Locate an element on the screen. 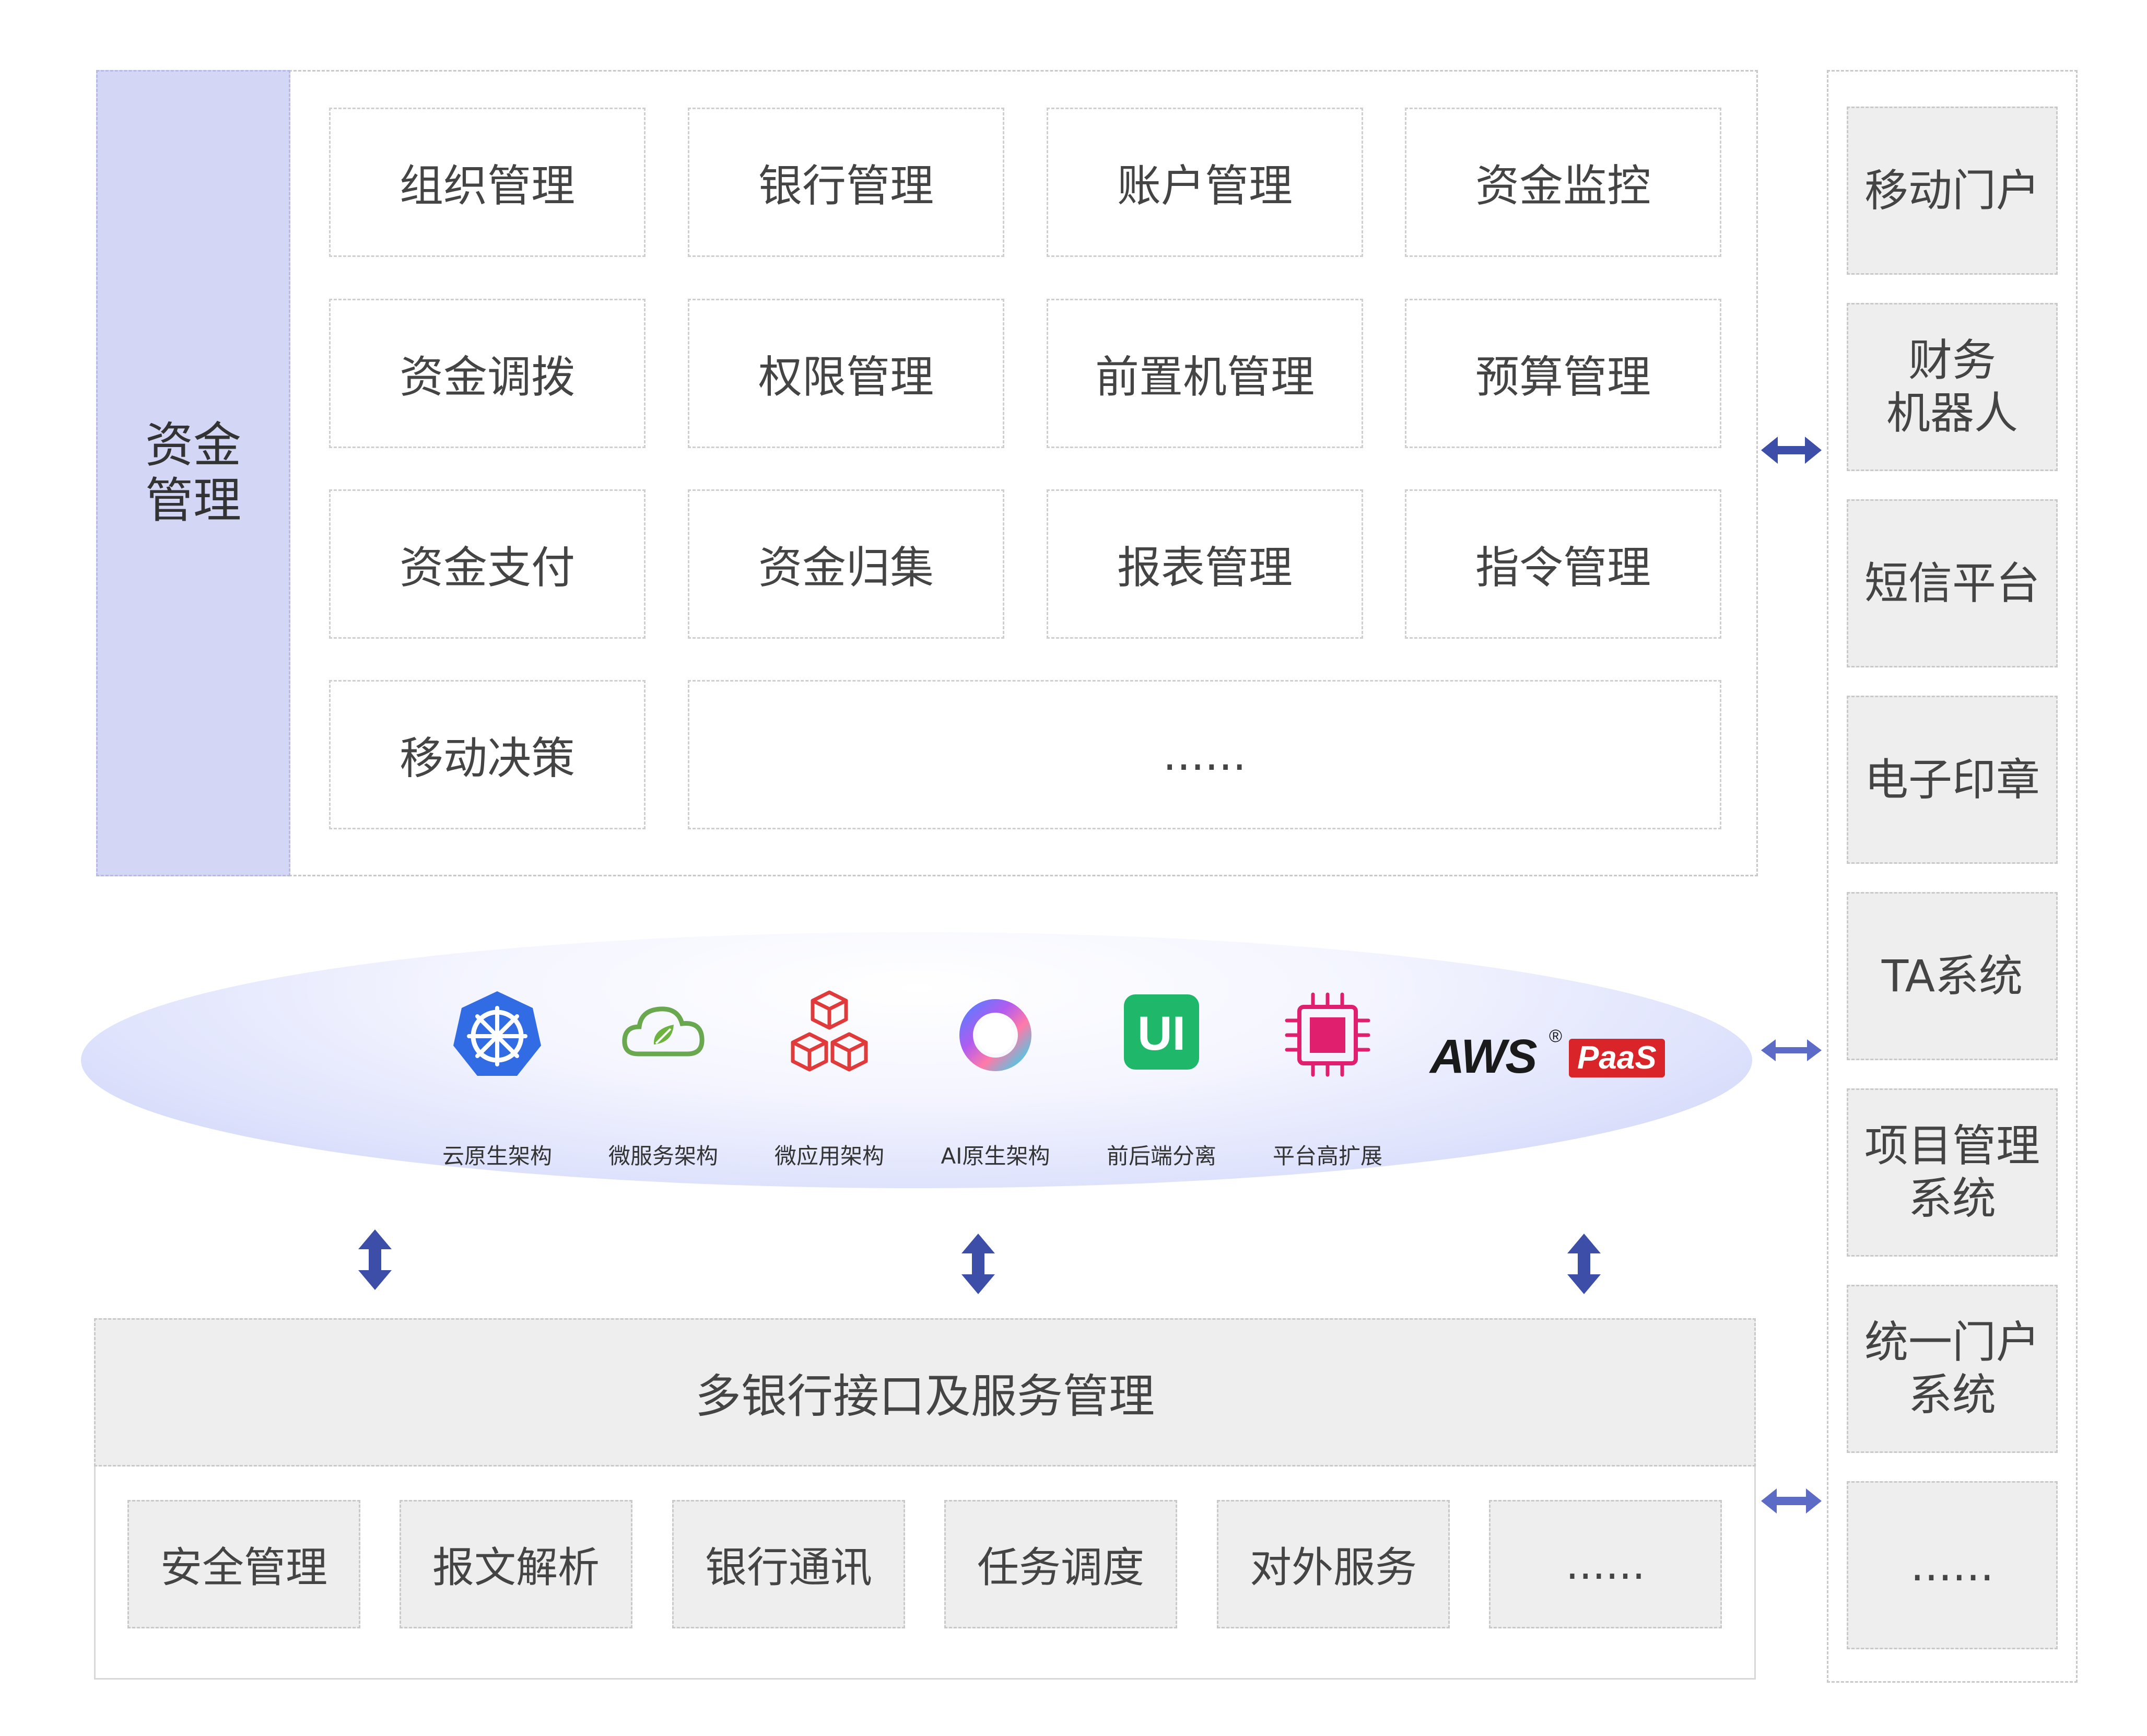 This screenshot has height=1736, width=2147. kubernetes-icon is located at coordinates (497, 1033).